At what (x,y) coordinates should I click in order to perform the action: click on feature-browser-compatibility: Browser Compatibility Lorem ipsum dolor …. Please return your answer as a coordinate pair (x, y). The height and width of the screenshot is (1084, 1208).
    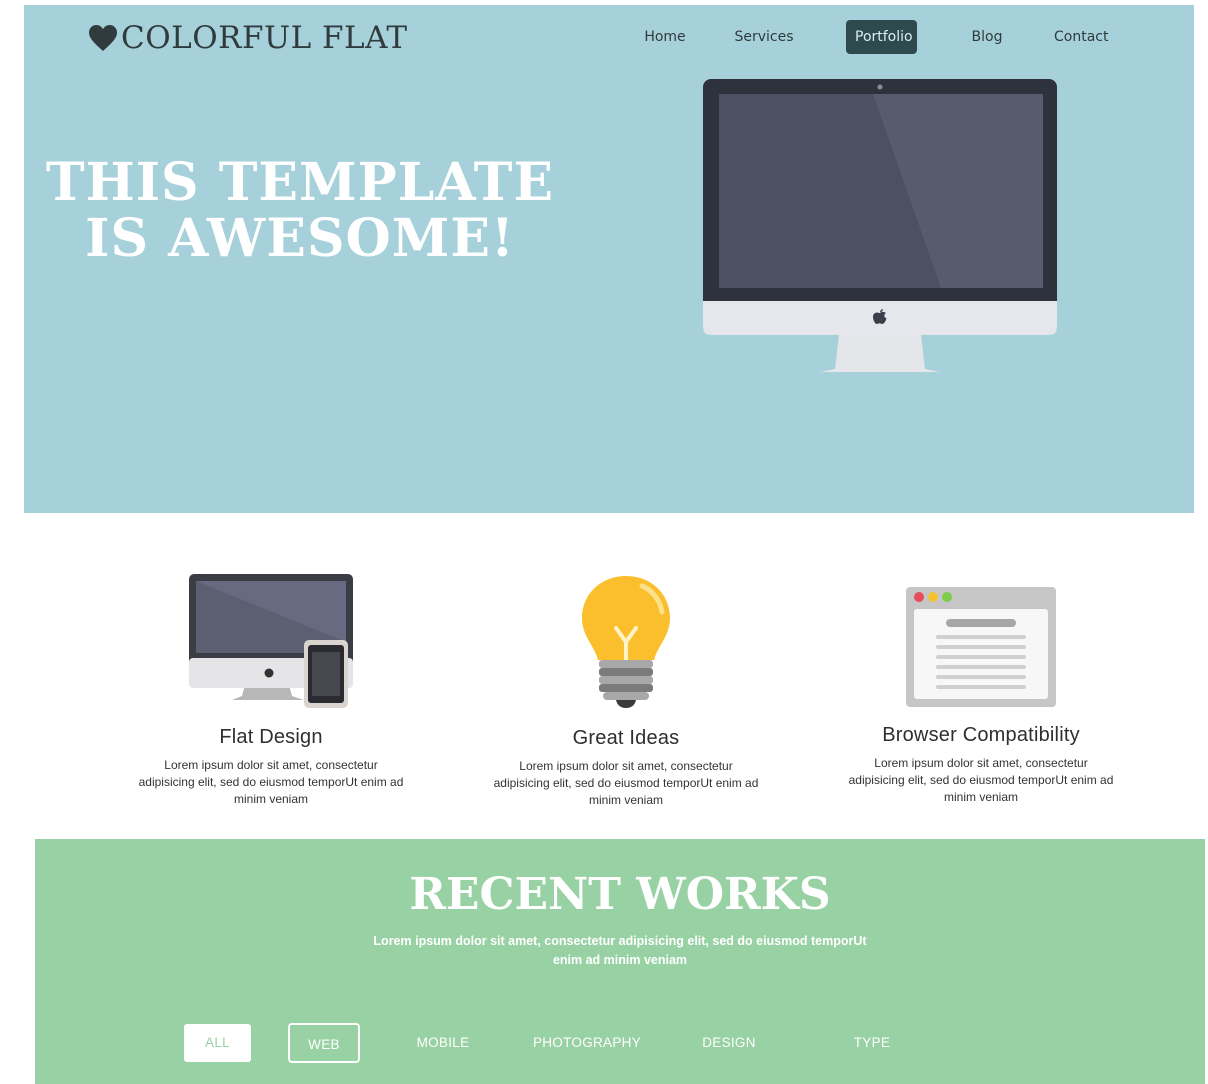
    Looking at the image, I should click on (981, 695).